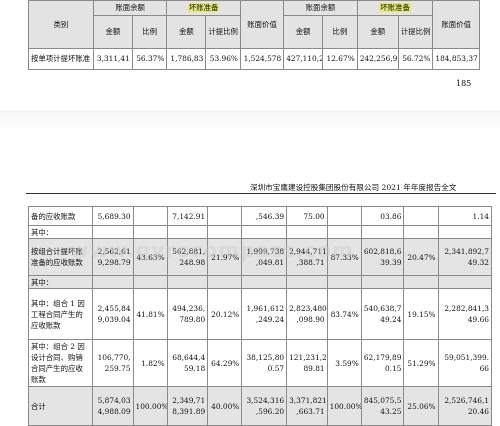 This screenshot has height=426, width=500. What do you see at coordinates (465, 314) in the screenshot?
I see `table-cell: 2,282,841,3 49.66` at bounding box center [465, 314].